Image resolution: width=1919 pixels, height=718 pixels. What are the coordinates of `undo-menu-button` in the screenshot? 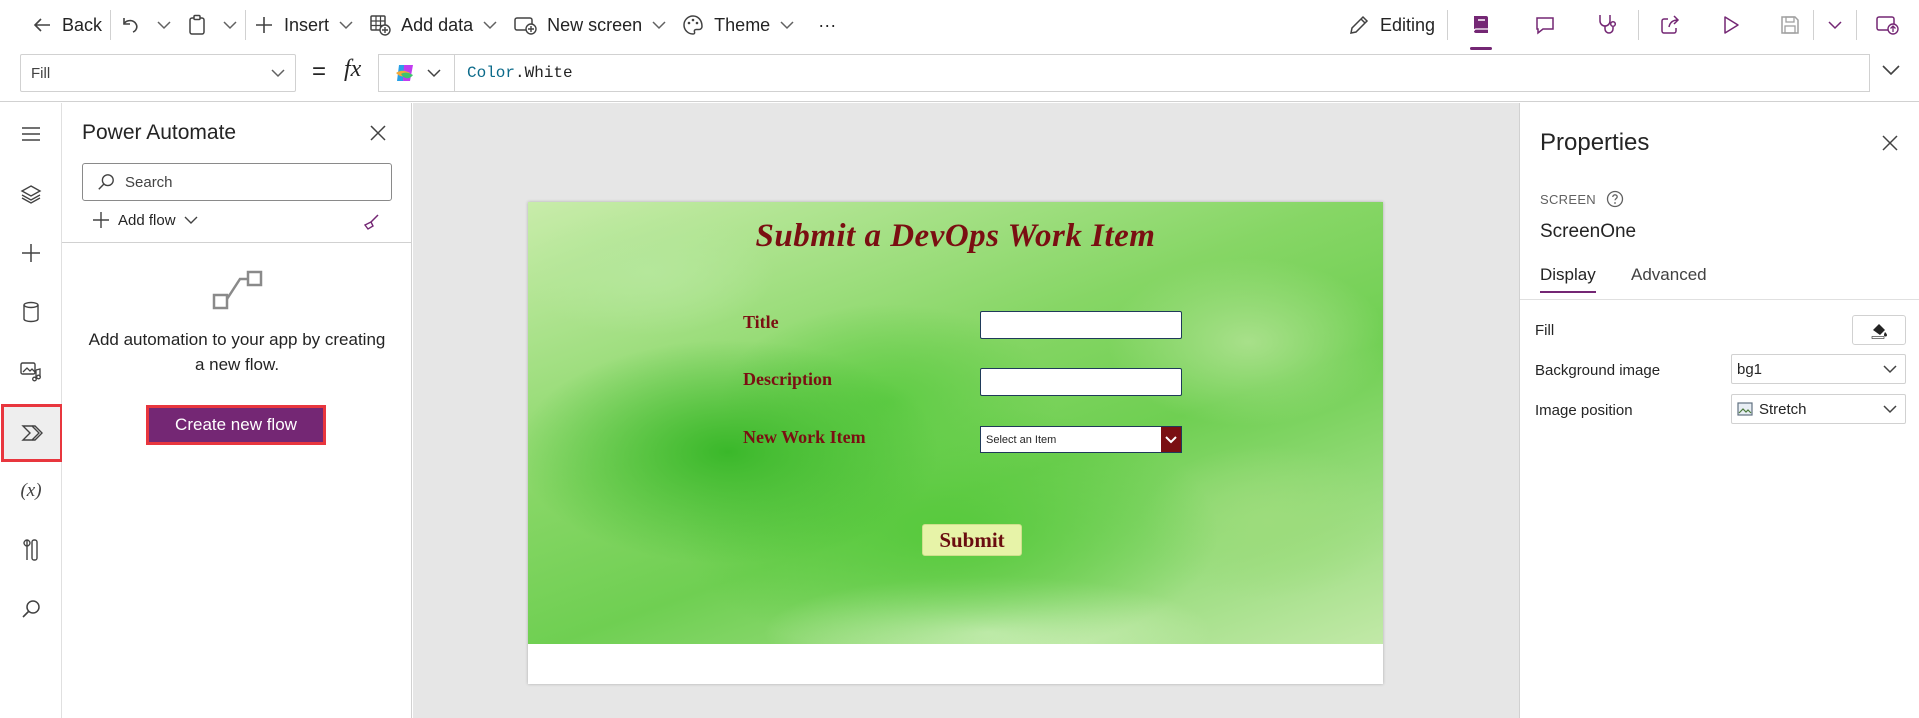 It's located at (164, 25).